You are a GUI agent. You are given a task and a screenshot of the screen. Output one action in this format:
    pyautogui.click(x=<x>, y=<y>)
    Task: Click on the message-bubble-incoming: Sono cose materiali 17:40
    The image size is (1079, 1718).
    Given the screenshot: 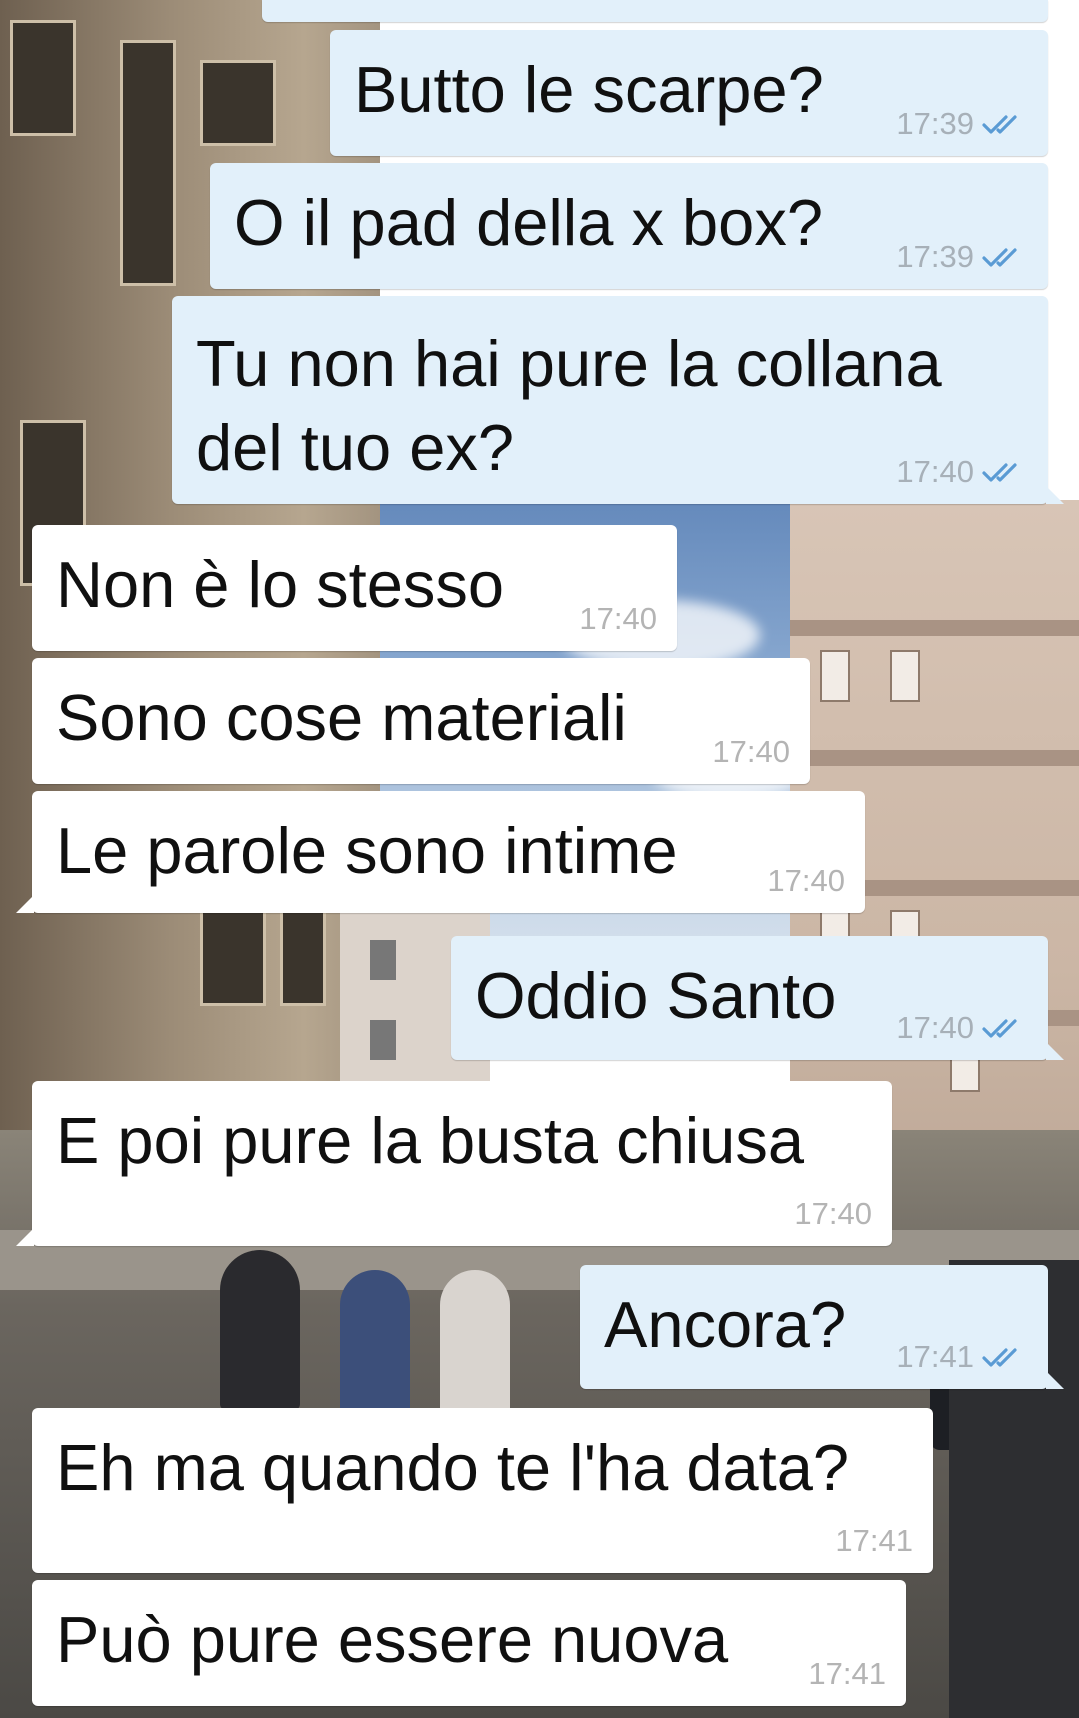 What is the action you would take?
    pyautogui.click(x=421, y=721)
    